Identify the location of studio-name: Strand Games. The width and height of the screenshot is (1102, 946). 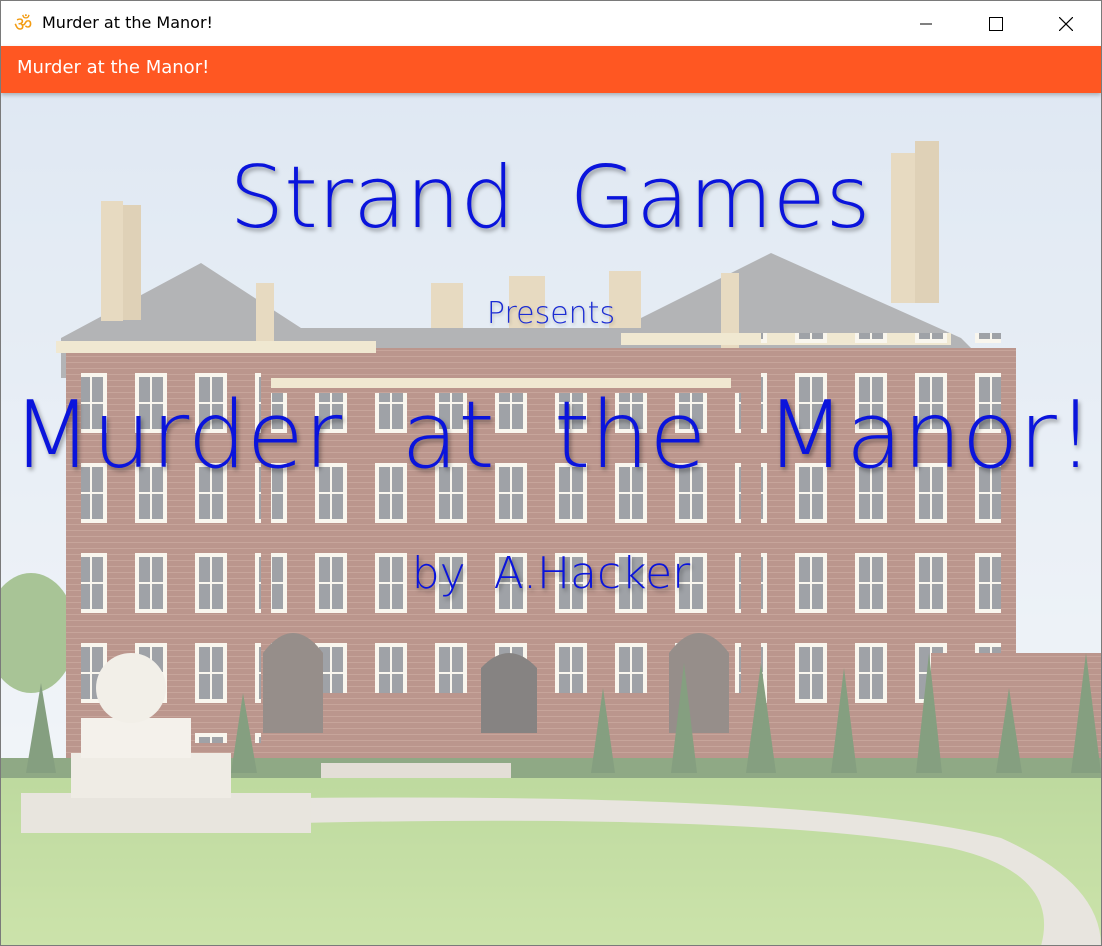
(550, 198).